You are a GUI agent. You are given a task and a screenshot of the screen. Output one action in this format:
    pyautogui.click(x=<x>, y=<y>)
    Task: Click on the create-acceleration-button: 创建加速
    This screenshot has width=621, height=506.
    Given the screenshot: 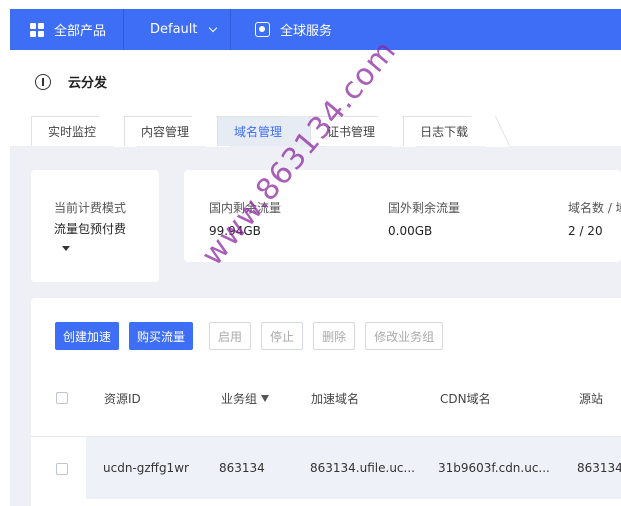 What is the action you would take?
    pyautogui.click(x=87, y=336)
    